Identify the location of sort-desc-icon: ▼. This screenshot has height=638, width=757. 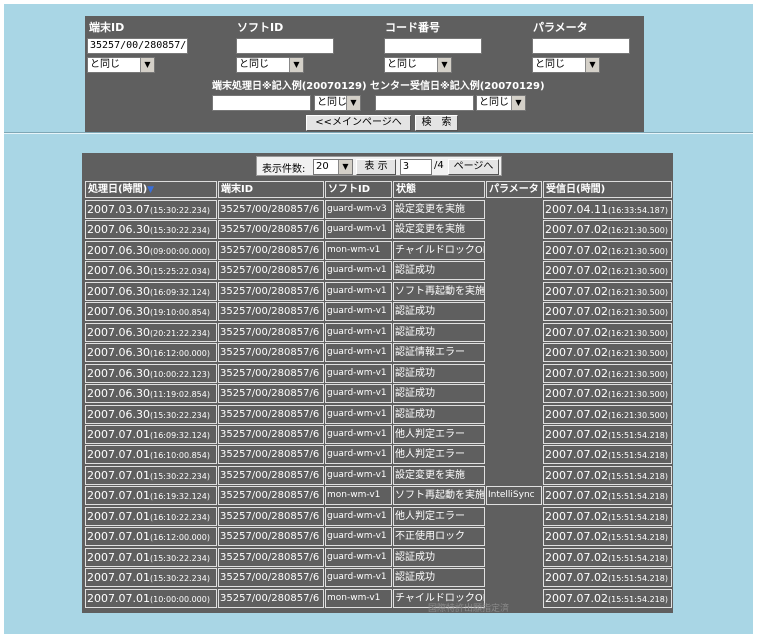
(150, 190).